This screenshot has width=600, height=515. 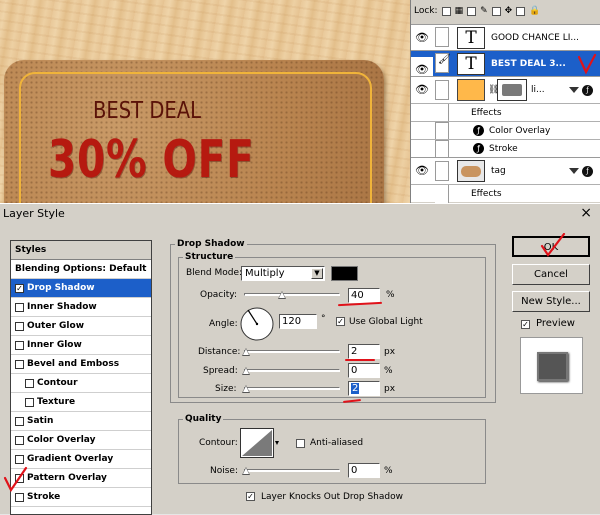 I want to click on size-slider, so click(x=291, y=389).